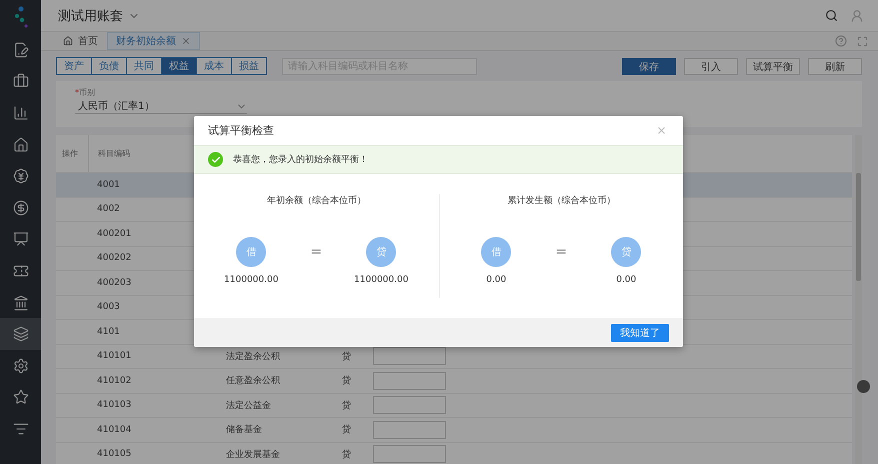 This screenshot has height=464, width=878. Describe the element at coordinates (213, 66) in the screenshot. I see `category-tab: 成本` at that location.